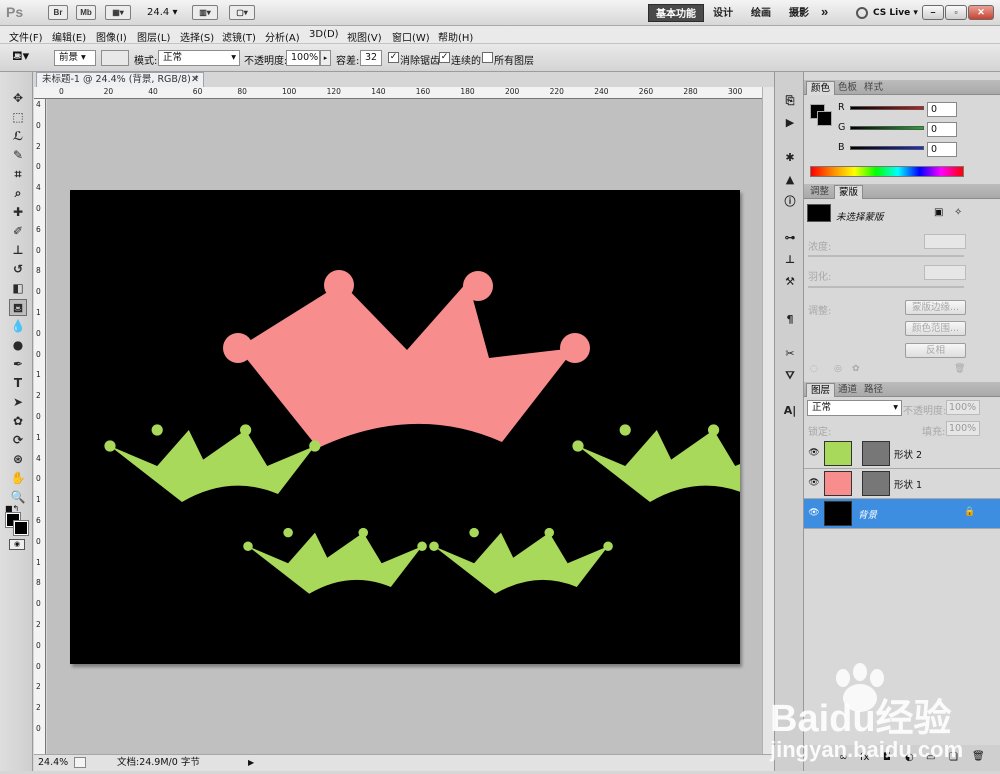 Image resolution: width=1000 pixels, height=774 pixels. What do you see at coordinates (790, 158) in the screenshot?
I see `navigator-panel-icon: ✱` at bounding box center [790, 158].